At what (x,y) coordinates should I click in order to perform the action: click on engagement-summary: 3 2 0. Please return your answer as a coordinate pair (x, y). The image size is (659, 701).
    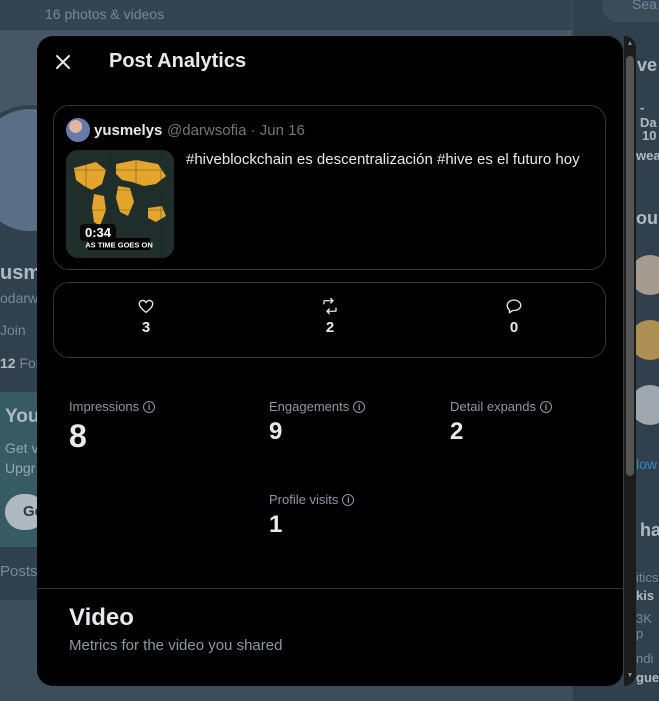
    Looking at the image, I should click on (329, 320).